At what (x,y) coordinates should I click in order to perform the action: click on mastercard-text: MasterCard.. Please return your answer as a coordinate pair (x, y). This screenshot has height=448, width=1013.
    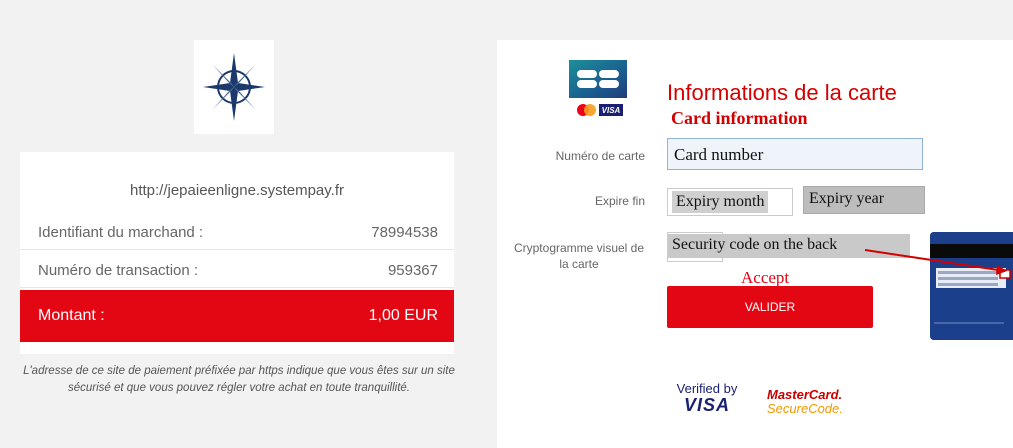
    Looking at the image, I should click on (805, 394).